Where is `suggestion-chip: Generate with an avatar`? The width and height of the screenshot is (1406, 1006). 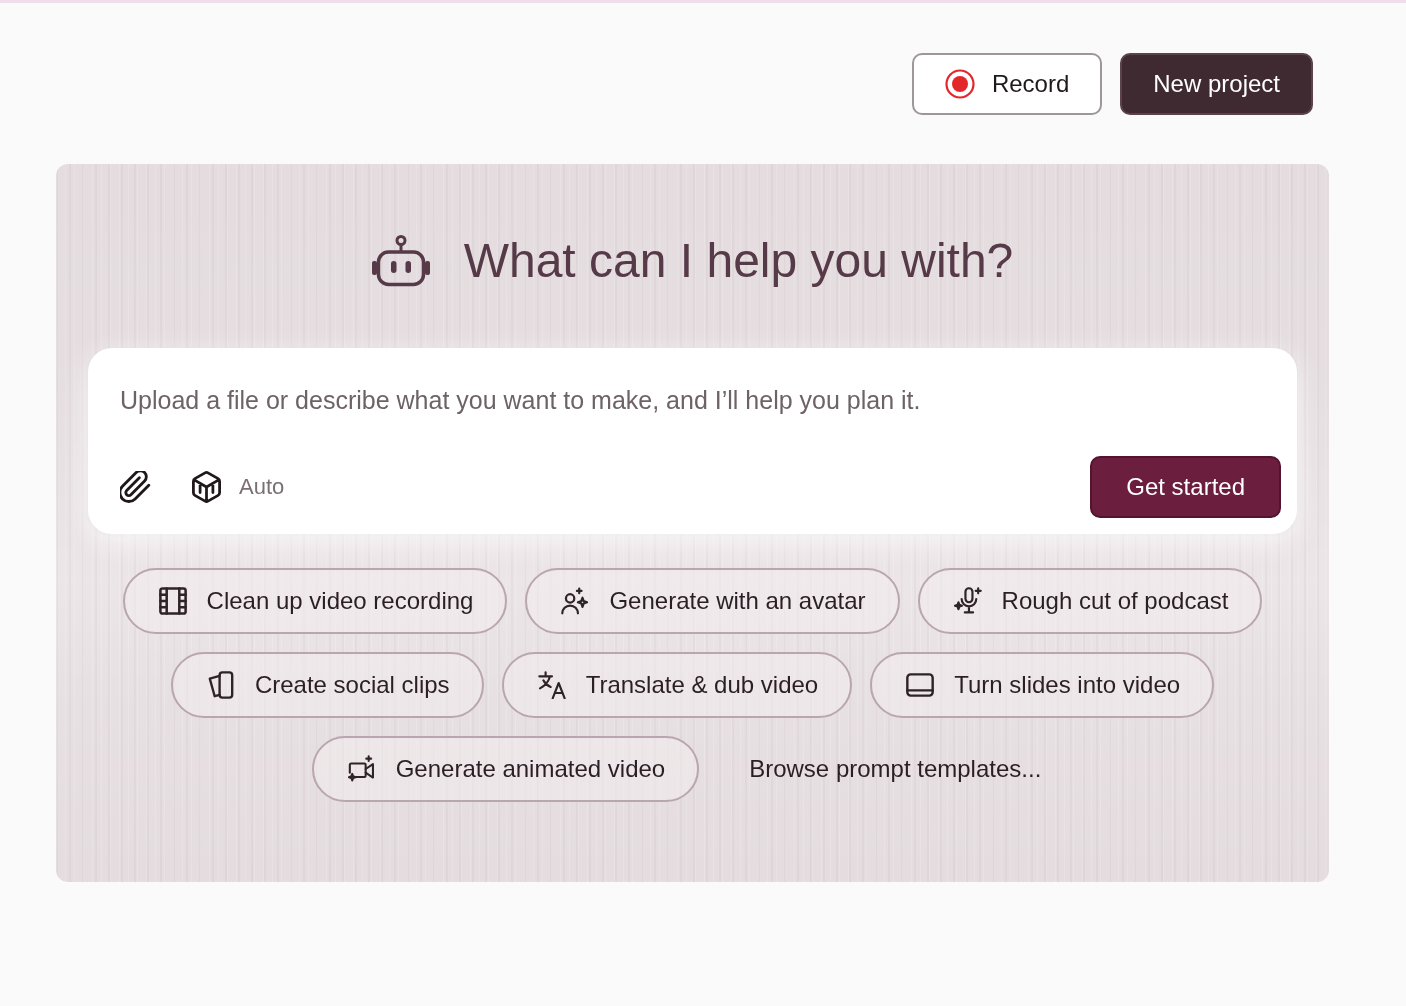 suggestion-chip: Generate with an avatar is located at coordinates (712, 601).